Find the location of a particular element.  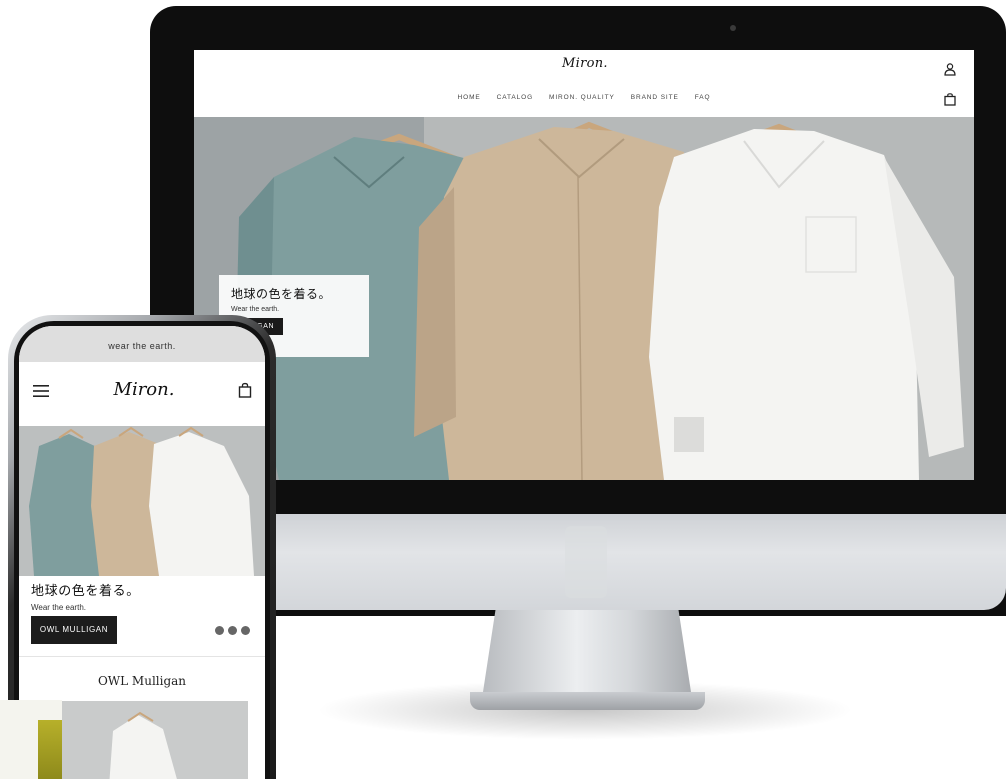

imac-stand is located at coordinates (587, 651).